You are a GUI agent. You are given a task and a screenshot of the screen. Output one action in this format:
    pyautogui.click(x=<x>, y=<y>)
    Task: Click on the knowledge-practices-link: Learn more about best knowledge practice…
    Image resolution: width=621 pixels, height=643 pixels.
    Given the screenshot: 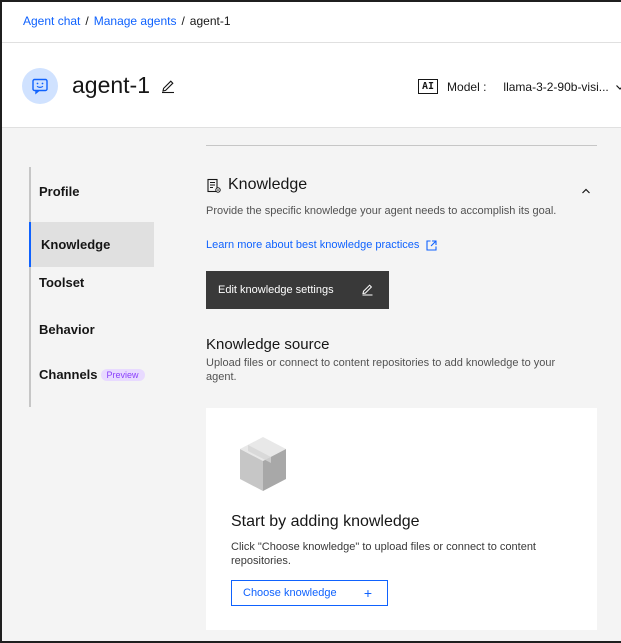 What is the action you would take?
    pyautogui.click(x=321, y=245)
    